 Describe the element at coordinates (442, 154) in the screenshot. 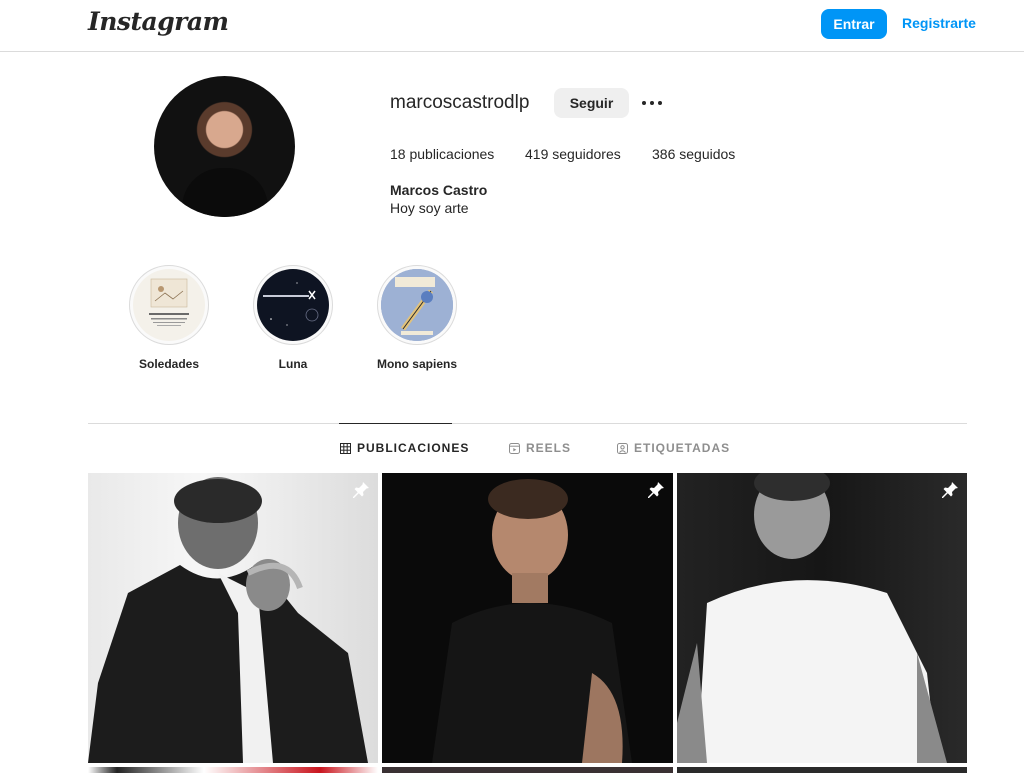

I see `posts-count: 18 publicaciones` at that location.